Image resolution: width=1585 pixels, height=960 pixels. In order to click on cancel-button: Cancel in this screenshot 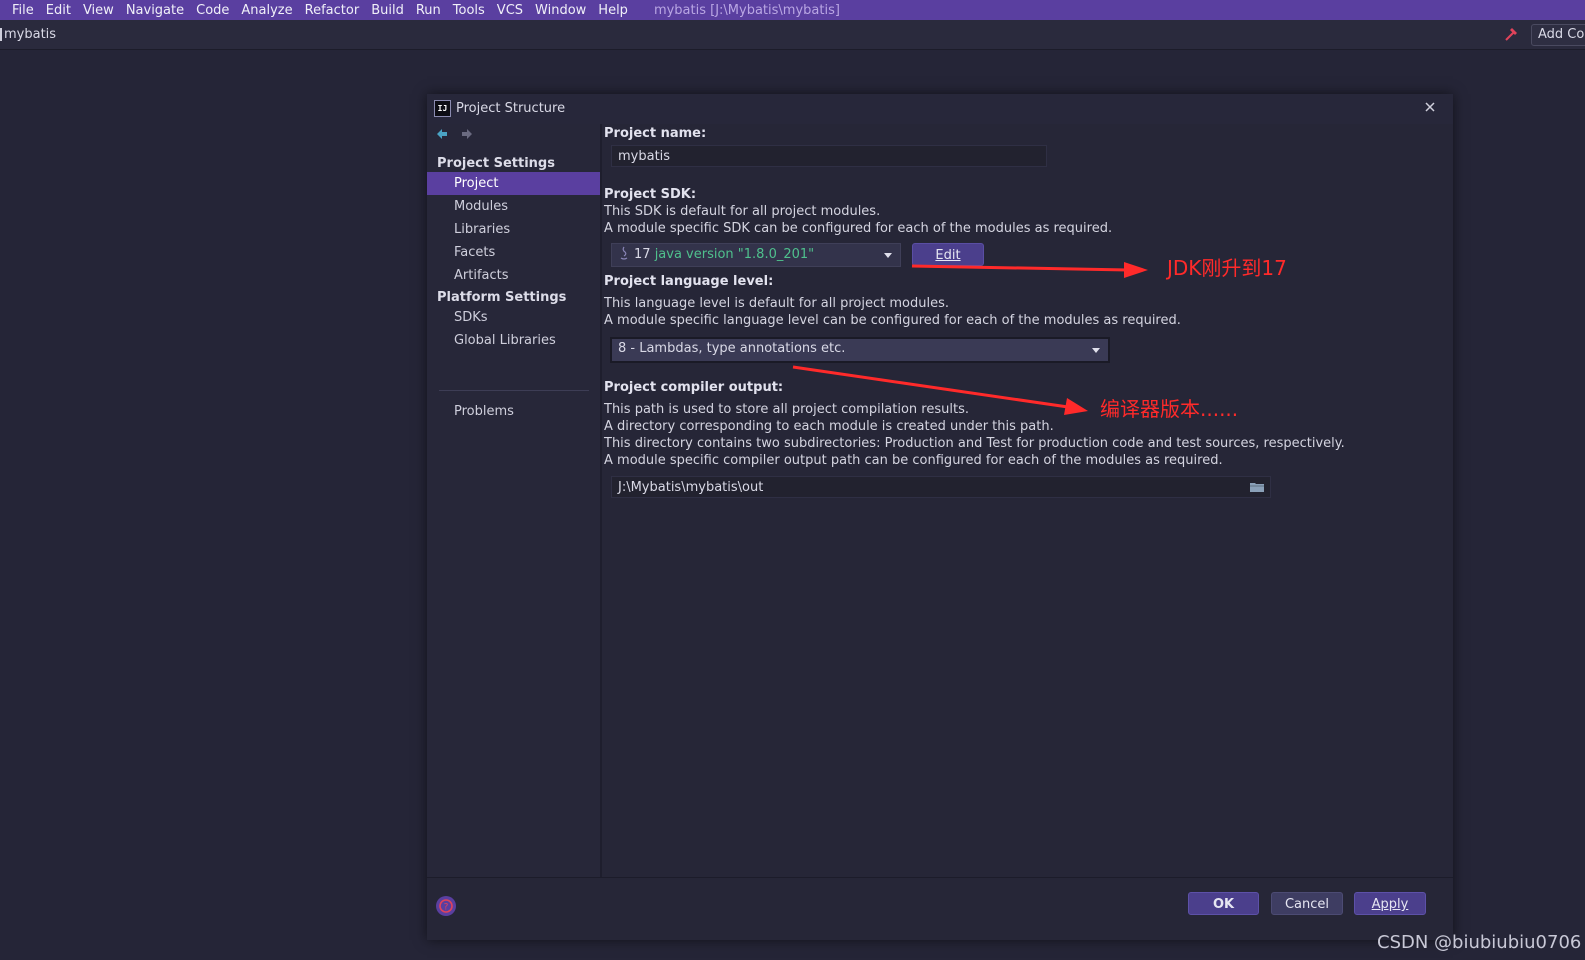, I will do `click(1307, 903)`.